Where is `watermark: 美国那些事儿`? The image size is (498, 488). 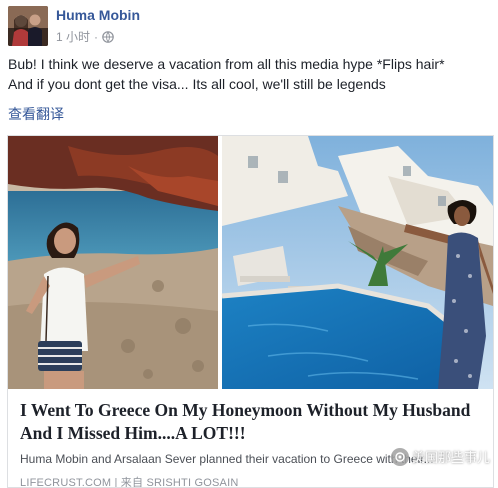
watermark: 美国那些事儿 is located at coordinates (440, 456).